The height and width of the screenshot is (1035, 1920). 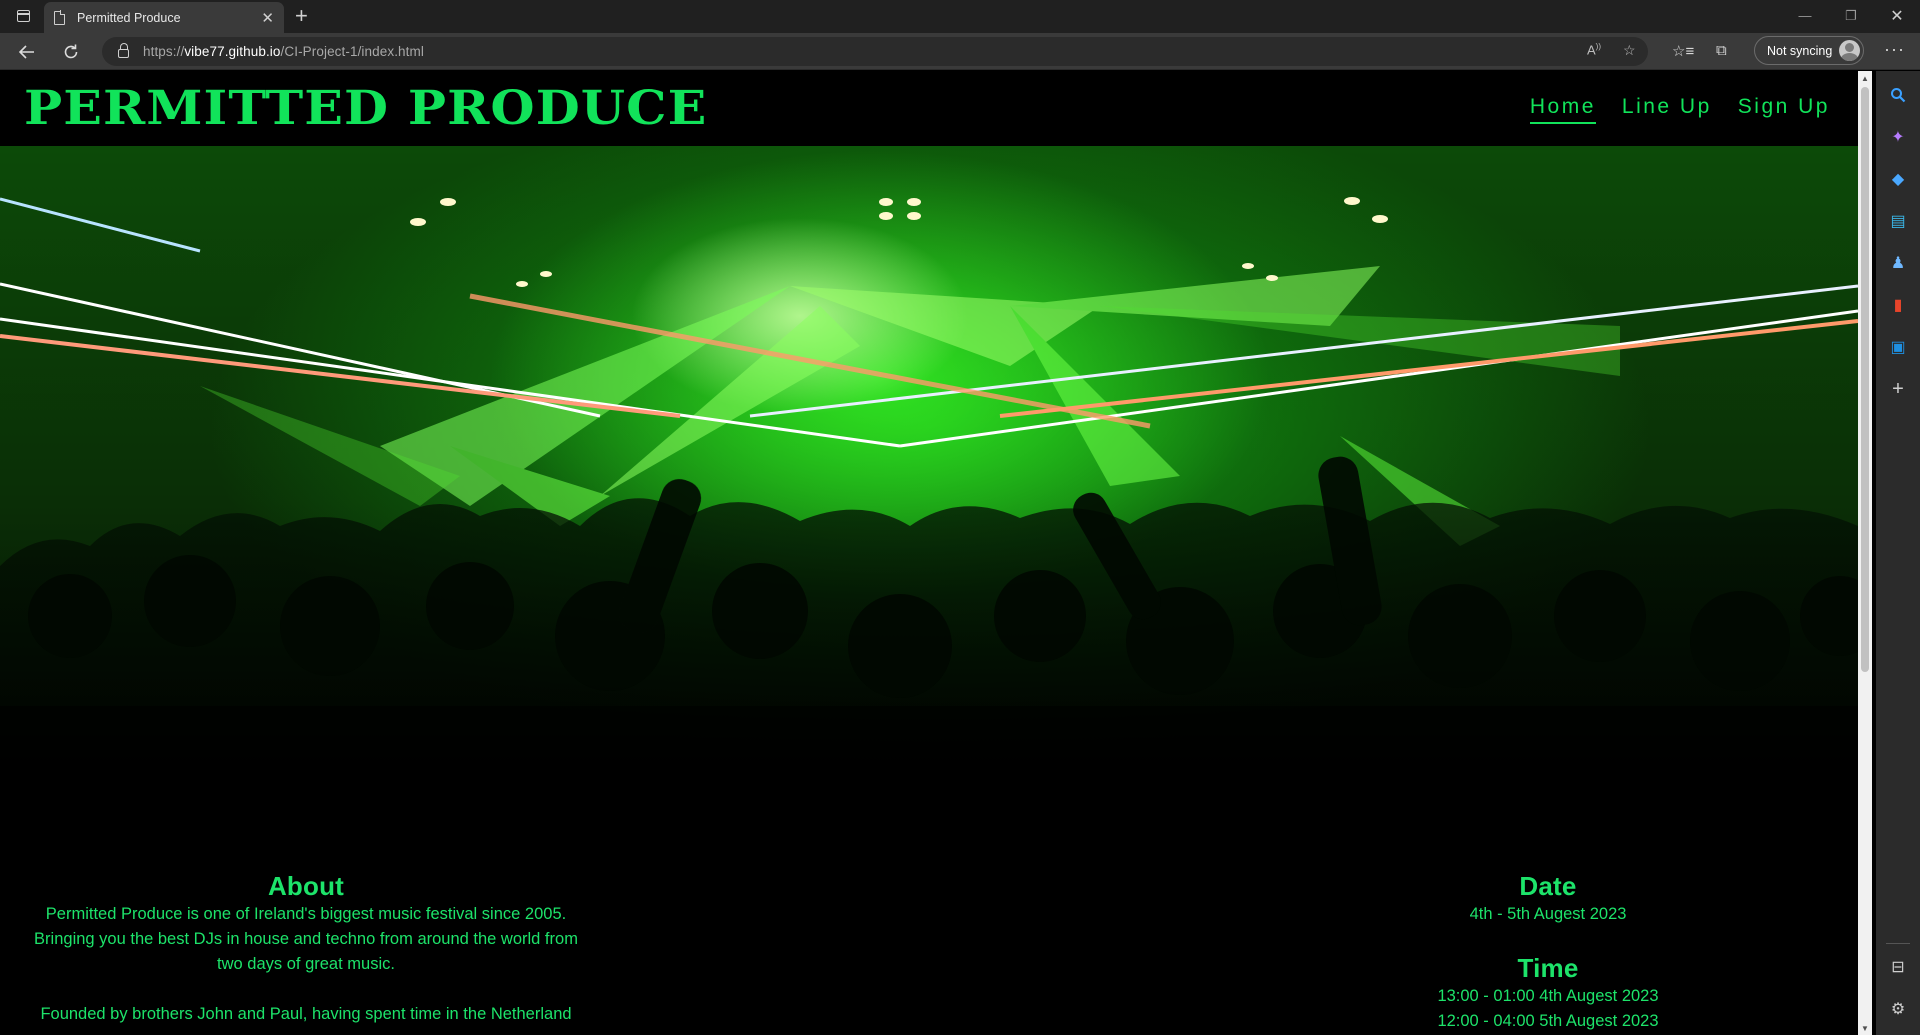 I want to click on tab-title: Permitted Produce, so click(x=129, y=17).